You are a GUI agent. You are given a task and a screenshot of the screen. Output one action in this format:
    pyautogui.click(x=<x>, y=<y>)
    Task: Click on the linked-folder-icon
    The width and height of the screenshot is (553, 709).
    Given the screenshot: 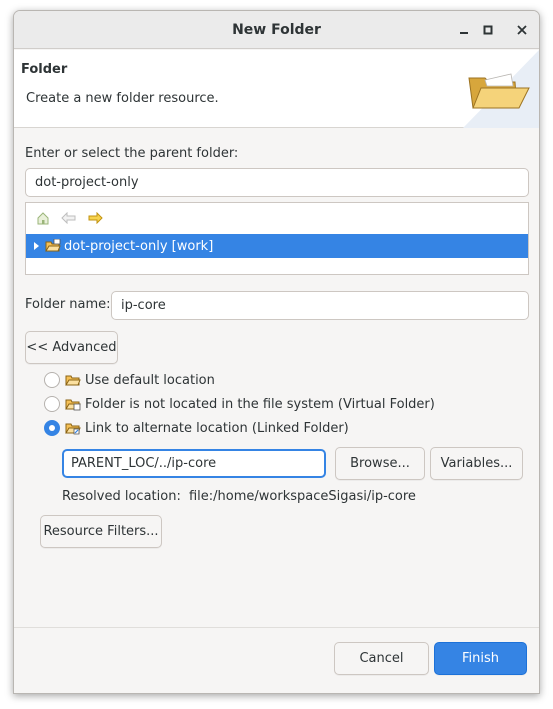 What is the action you would take?
    pyautogui.click(x=73, y=428)
    